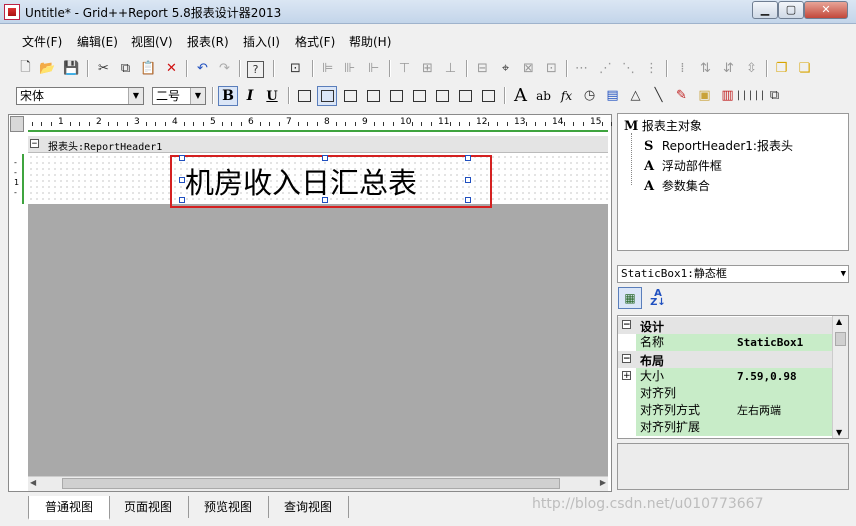 The image size is (856, 526). What do you see at coordinates (125, 68) in the screenshot?
I see `copy-icon: ⧉` at bounding box center [125, 68].